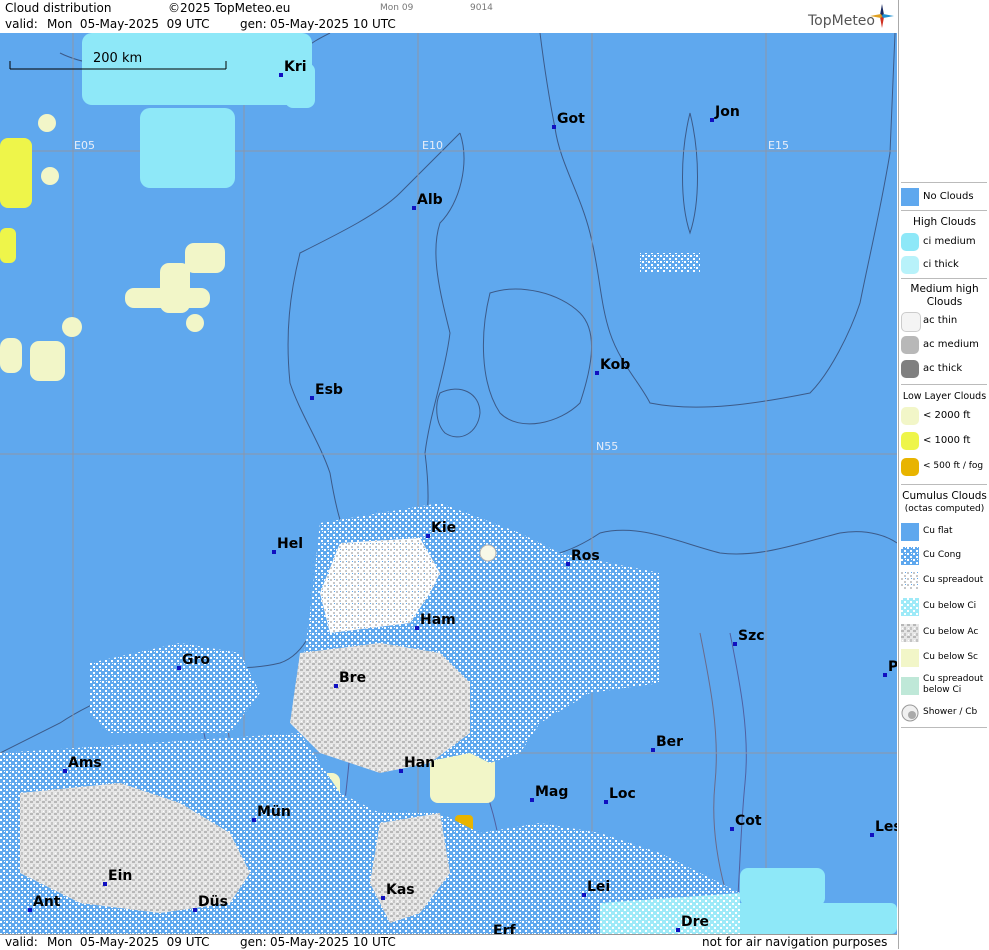 The height and width of the screenshot is (950, 989). Describe the element at coordinates (504, 928) in the screenshot. I see `city-label-erf: Erf` at that location.